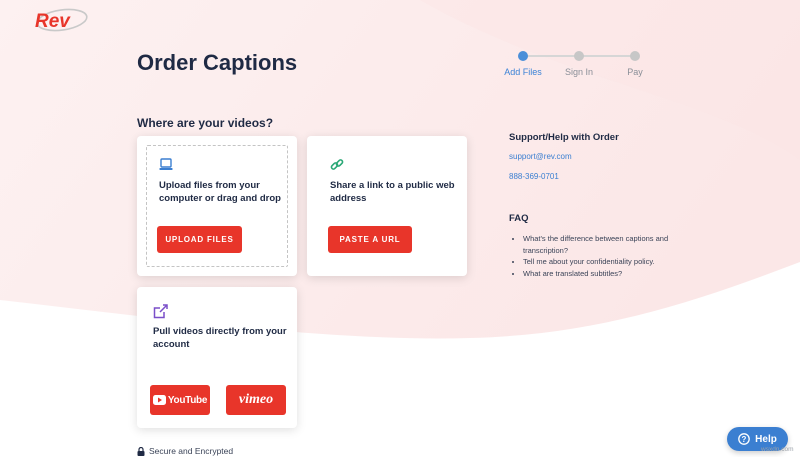  What do you see at coordinates (523, 72) in the screenshot?
I see `step-label-add-files: Add Files` at bounding box center [523, 72].